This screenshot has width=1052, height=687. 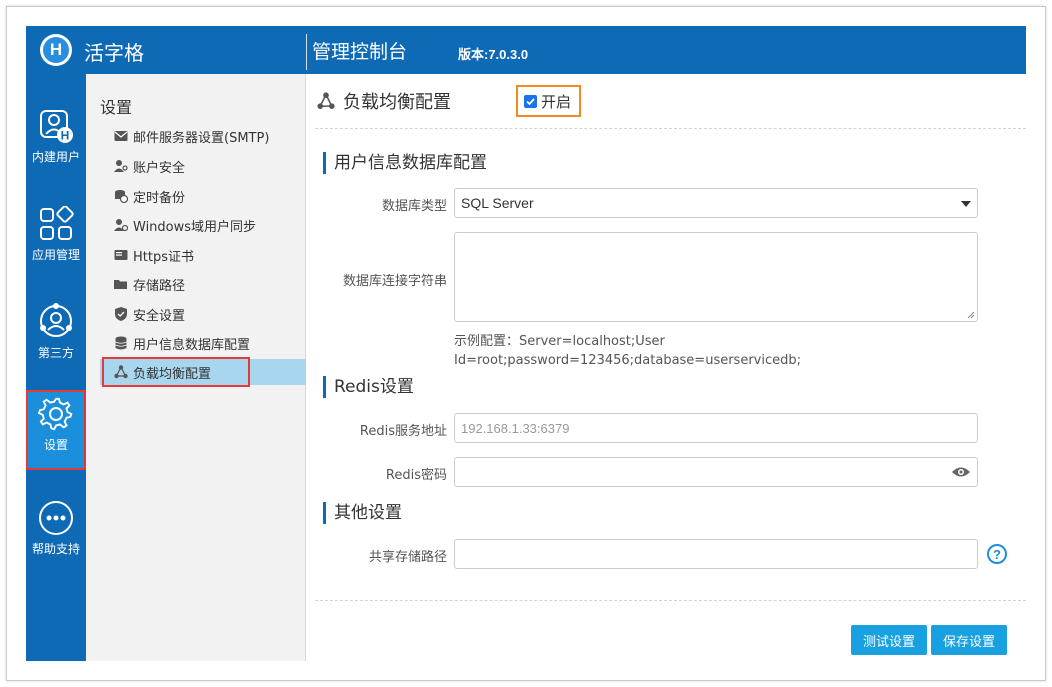 What do you see at coordinates (121, 314) in the screenshot?
I see `shield-icon` at bounding box center [121, 314].